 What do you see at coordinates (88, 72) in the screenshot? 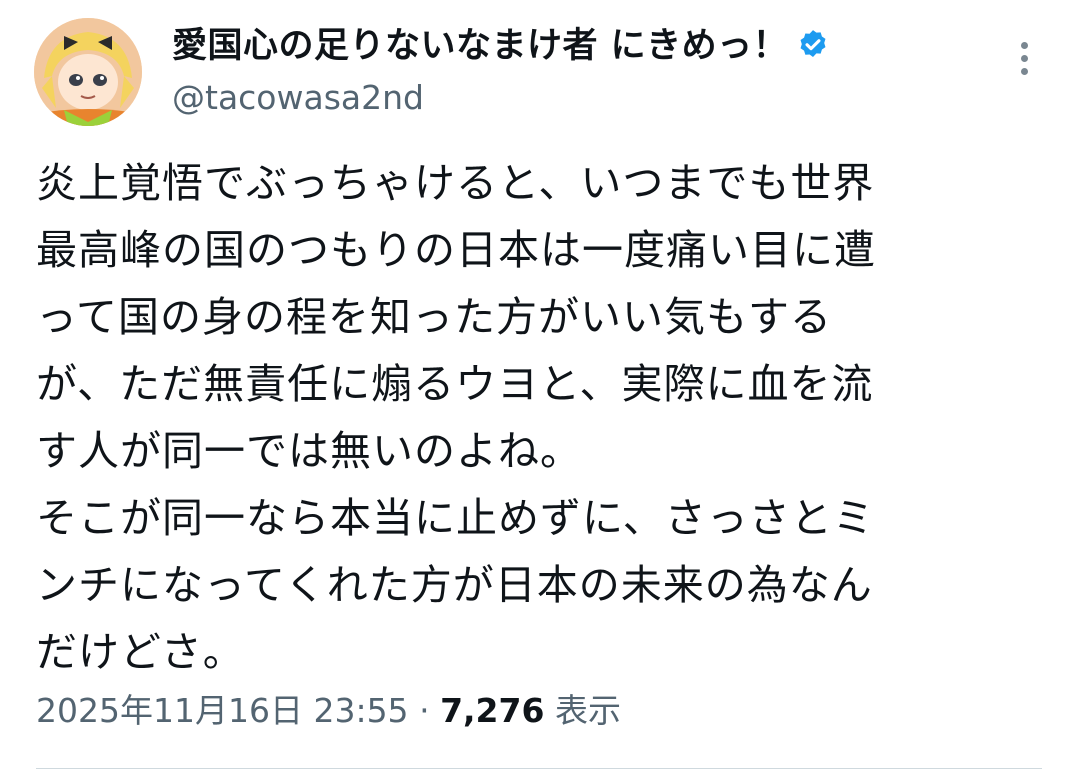
I see `avatar` at bounding box center [88, 72].